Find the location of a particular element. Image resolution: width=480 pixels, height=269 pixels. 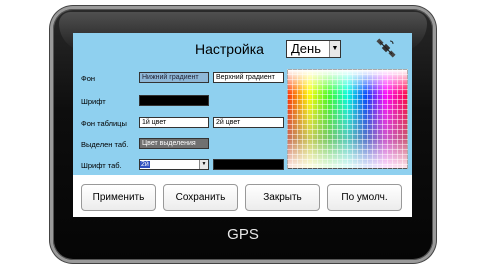

background-bottom-gradient-field: Нижний градиент is located at coordinates (174, 77).